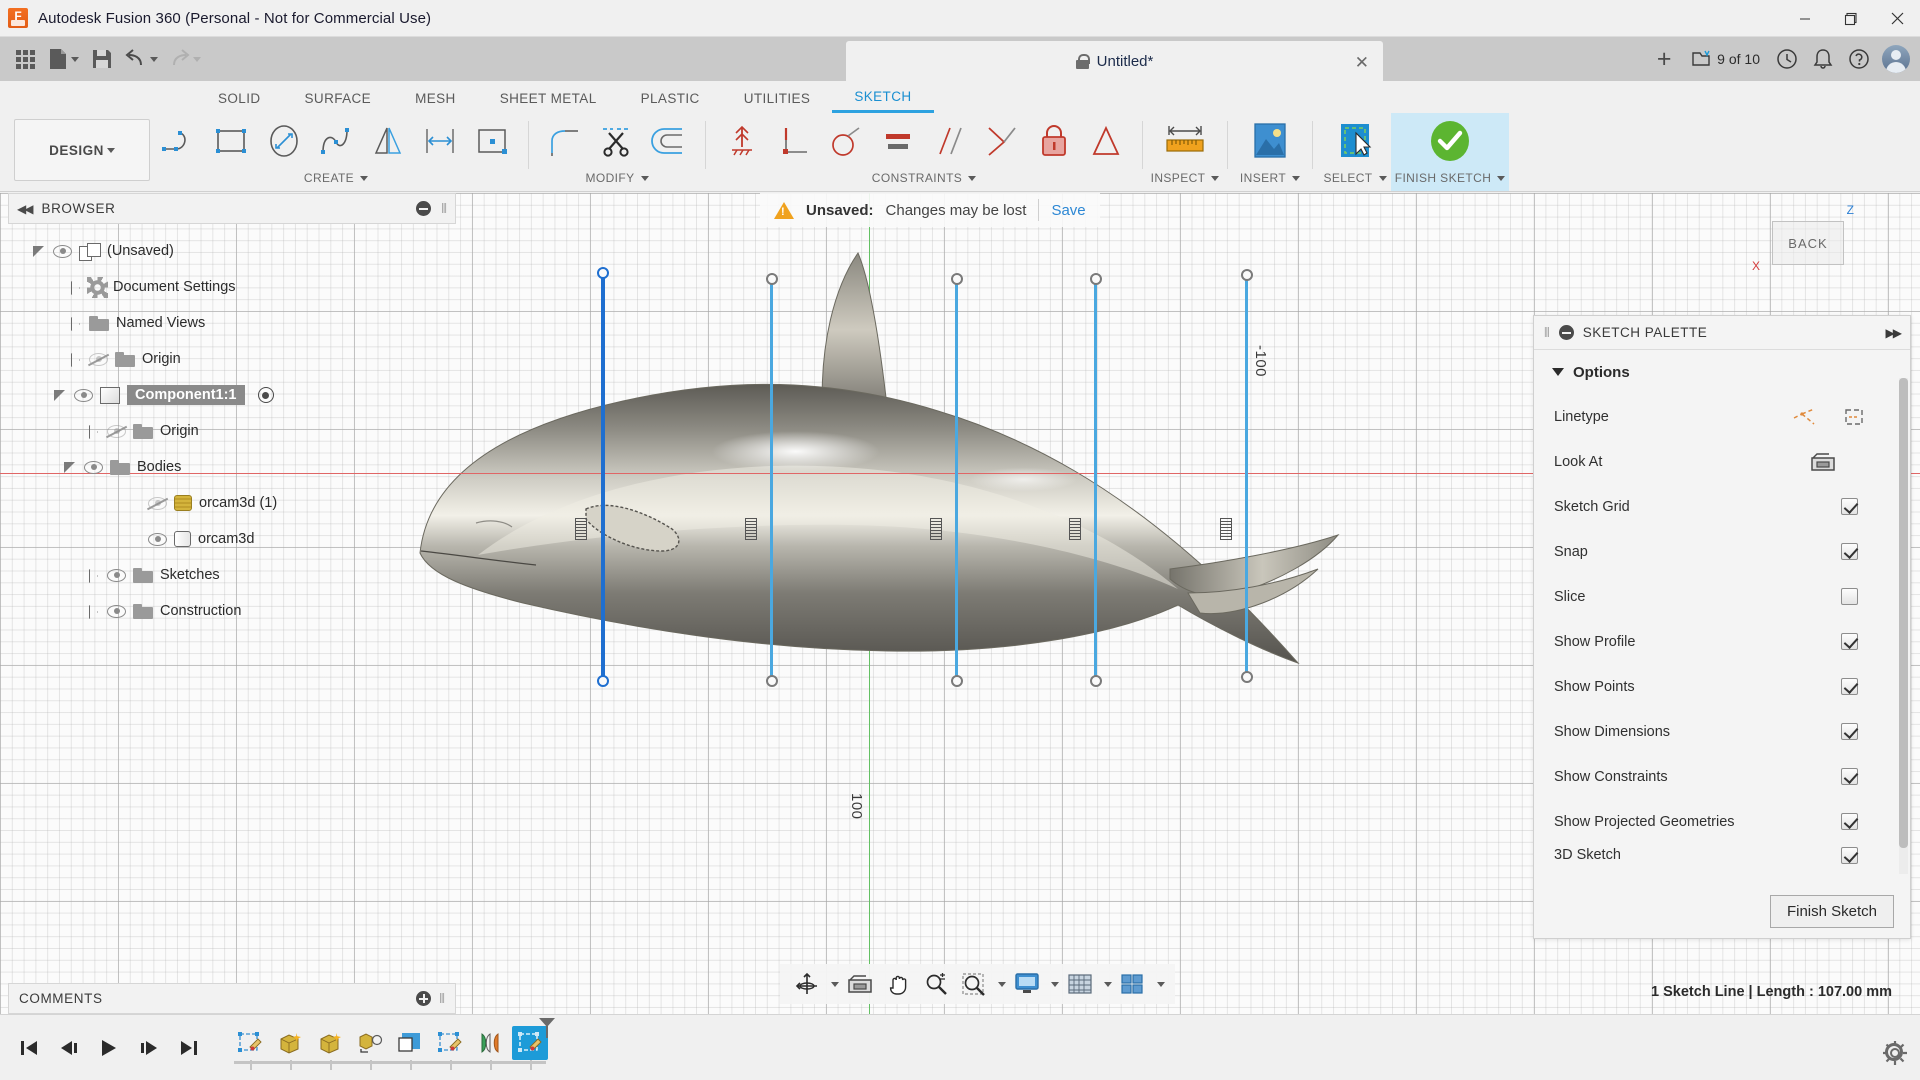 This screenshot has width=1920, height=1080. Describe the element at coordinates (856, 806) in the screenshot. I see `dimension-label-lower: 100` at that location.